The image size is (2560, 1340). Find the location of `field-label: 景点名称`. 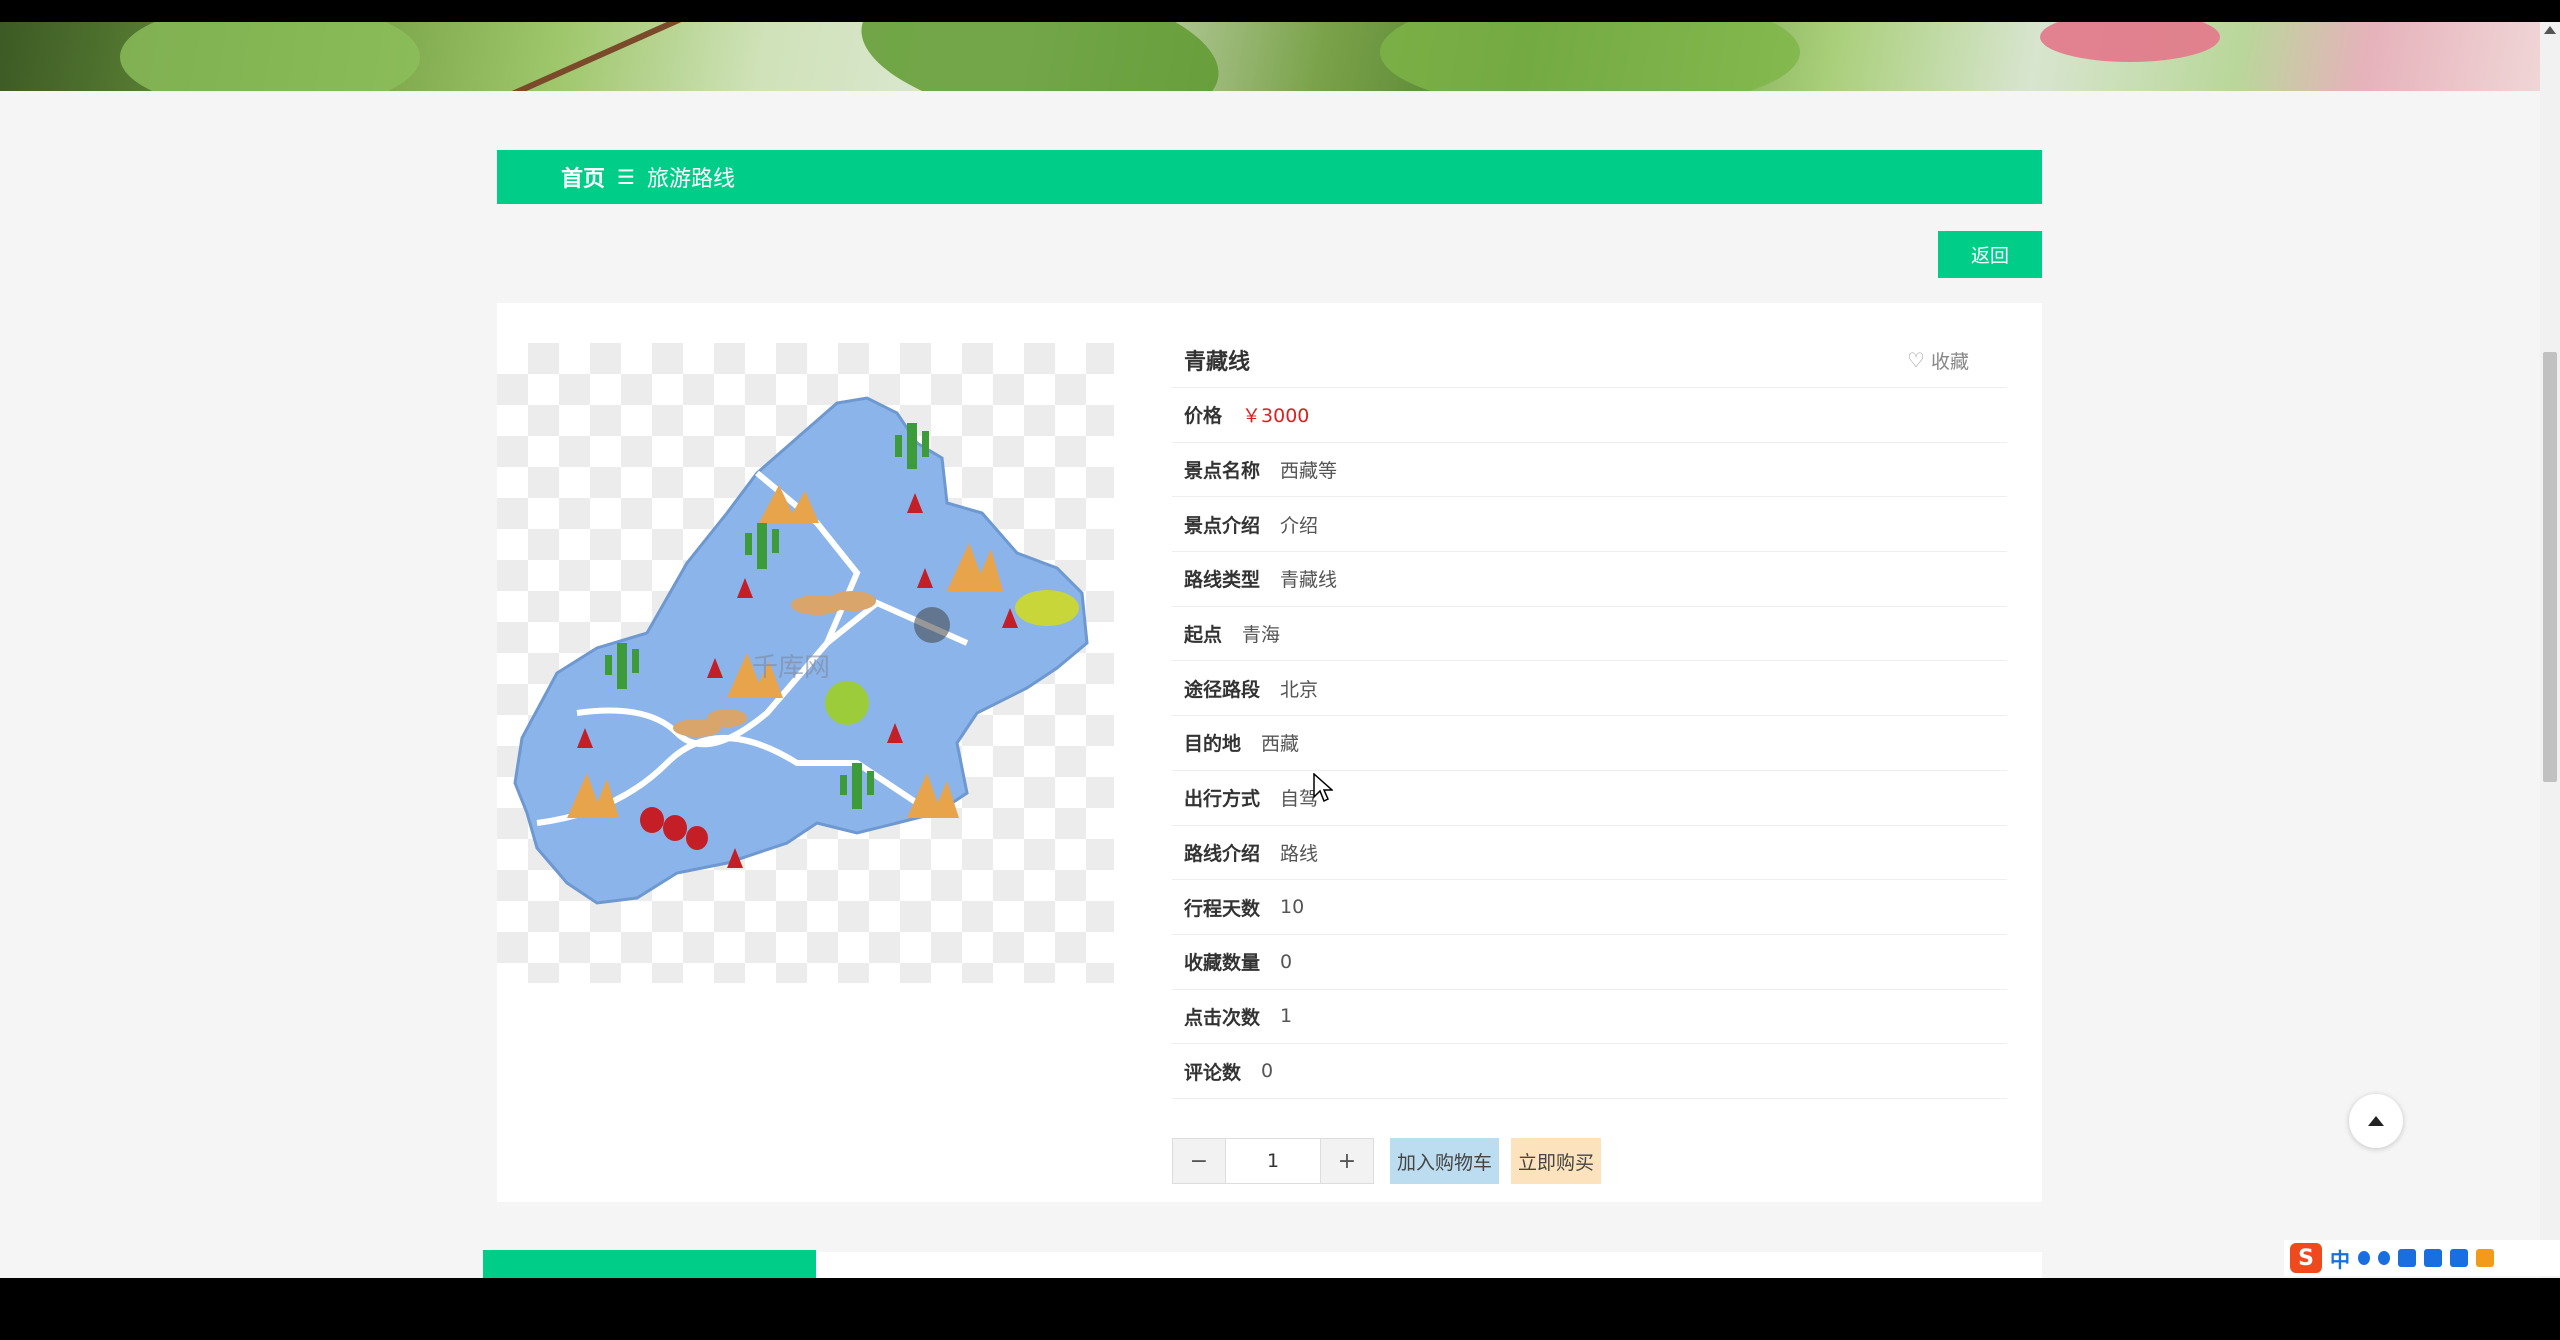

field-label: 景点名称 is located at coordinates (1222, 471).